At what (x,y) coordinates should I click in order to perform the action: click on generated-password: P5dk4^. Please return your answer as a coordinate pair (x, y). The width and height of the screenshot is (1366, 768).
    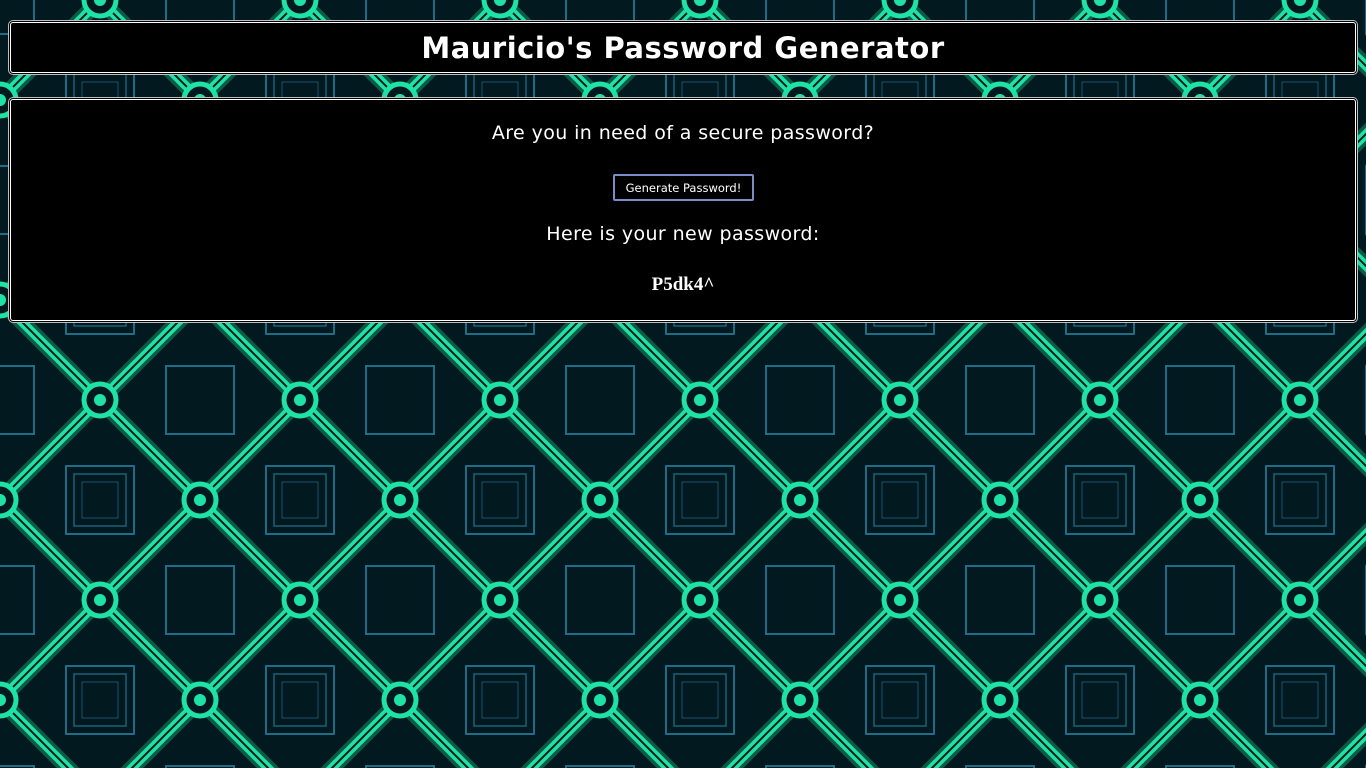
    Looking at the image, I should click on (683, 284).